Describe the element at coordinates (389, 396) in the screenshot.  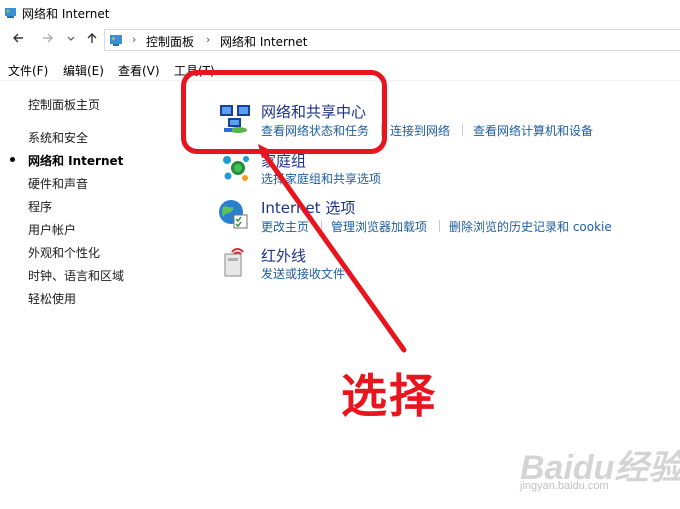
I see `annotation-select-text: 选择` at that location.